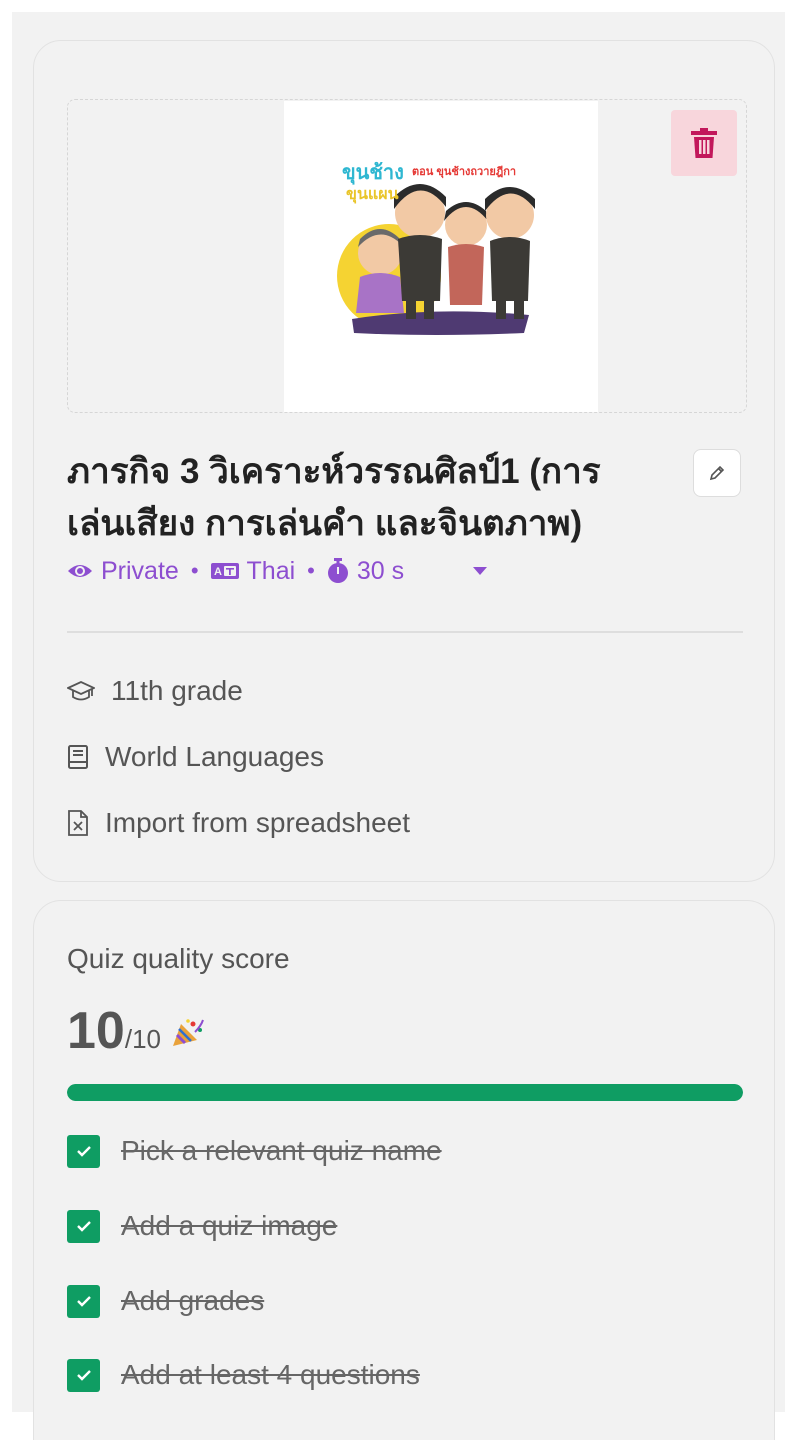  I want to click on checklist-item: Add grades, so click(165, 1301).